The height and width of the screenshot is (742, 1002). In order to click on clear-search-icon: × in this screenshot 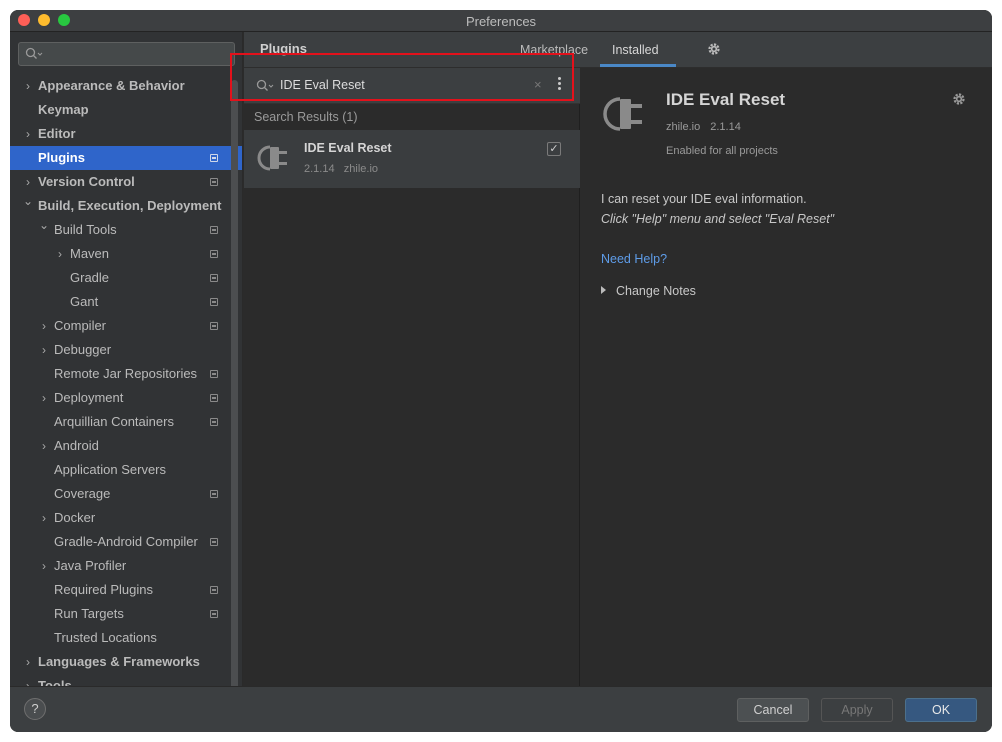, I will do `click(538, 84)`.